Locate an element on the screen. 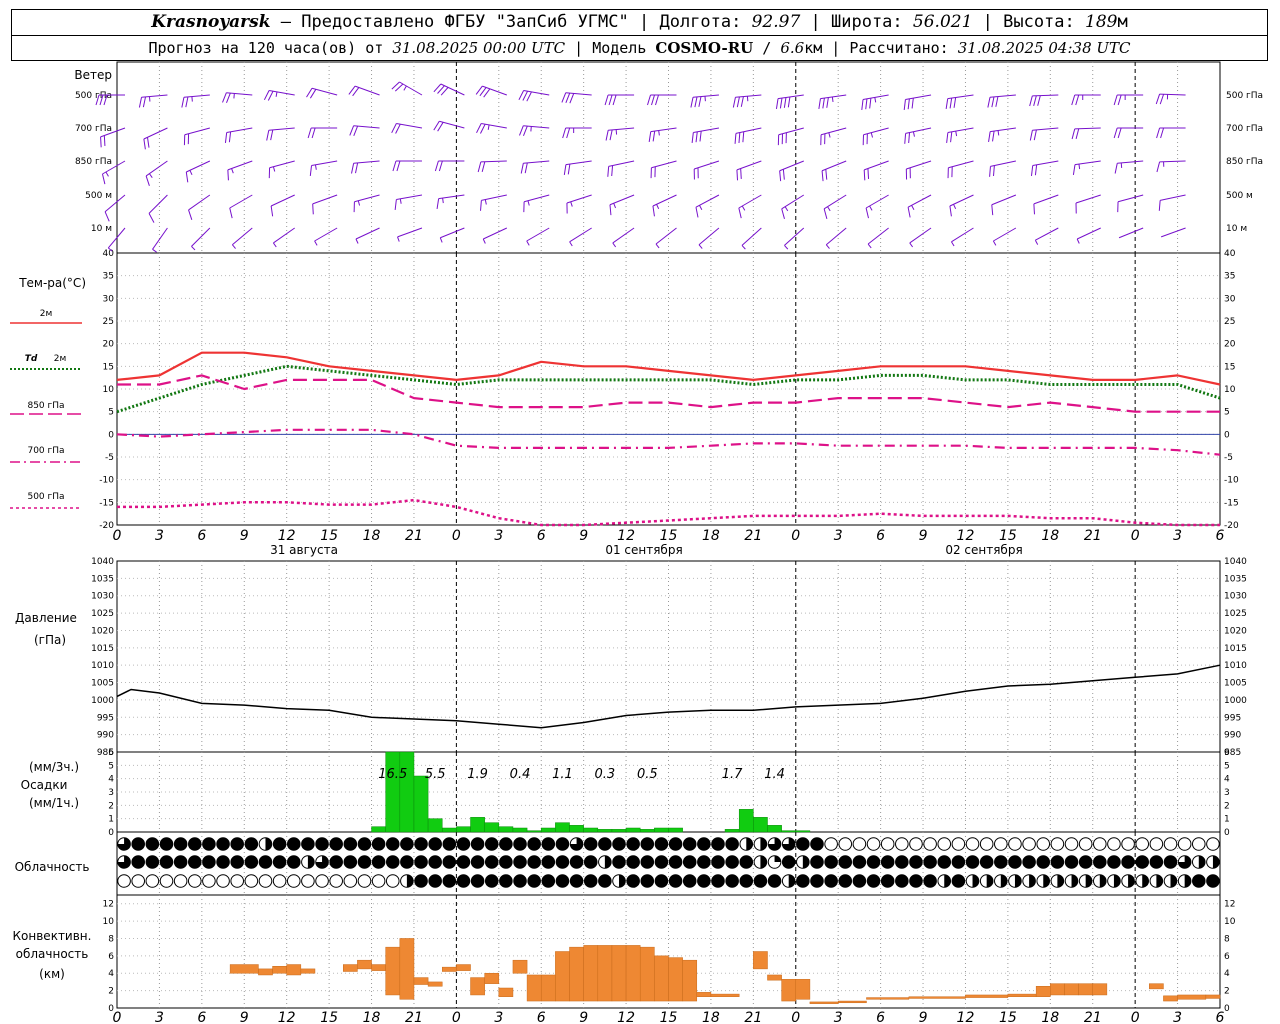  hour-label-temp: 15 is located at coordinates (669, 536).